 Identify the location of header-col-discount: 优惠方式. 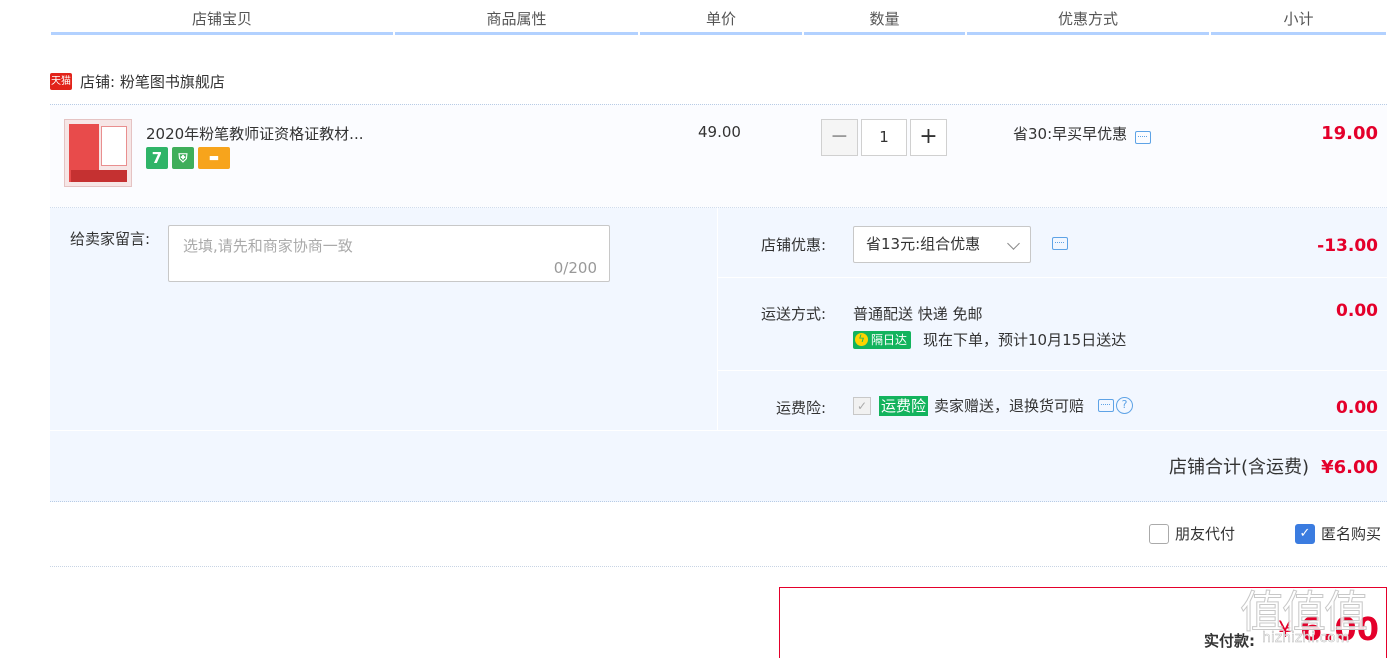
(1088, 18).